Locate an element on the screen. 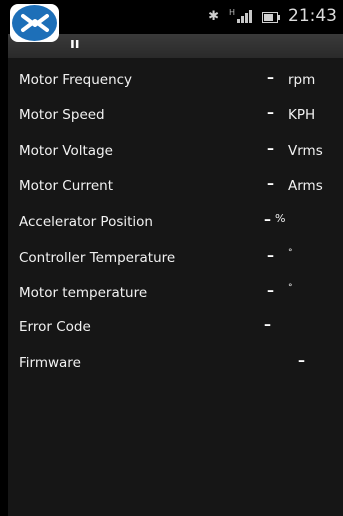 The height and width of the screenshot is (516, 343). row-unit: KPH is located at coordinates (302, 115).